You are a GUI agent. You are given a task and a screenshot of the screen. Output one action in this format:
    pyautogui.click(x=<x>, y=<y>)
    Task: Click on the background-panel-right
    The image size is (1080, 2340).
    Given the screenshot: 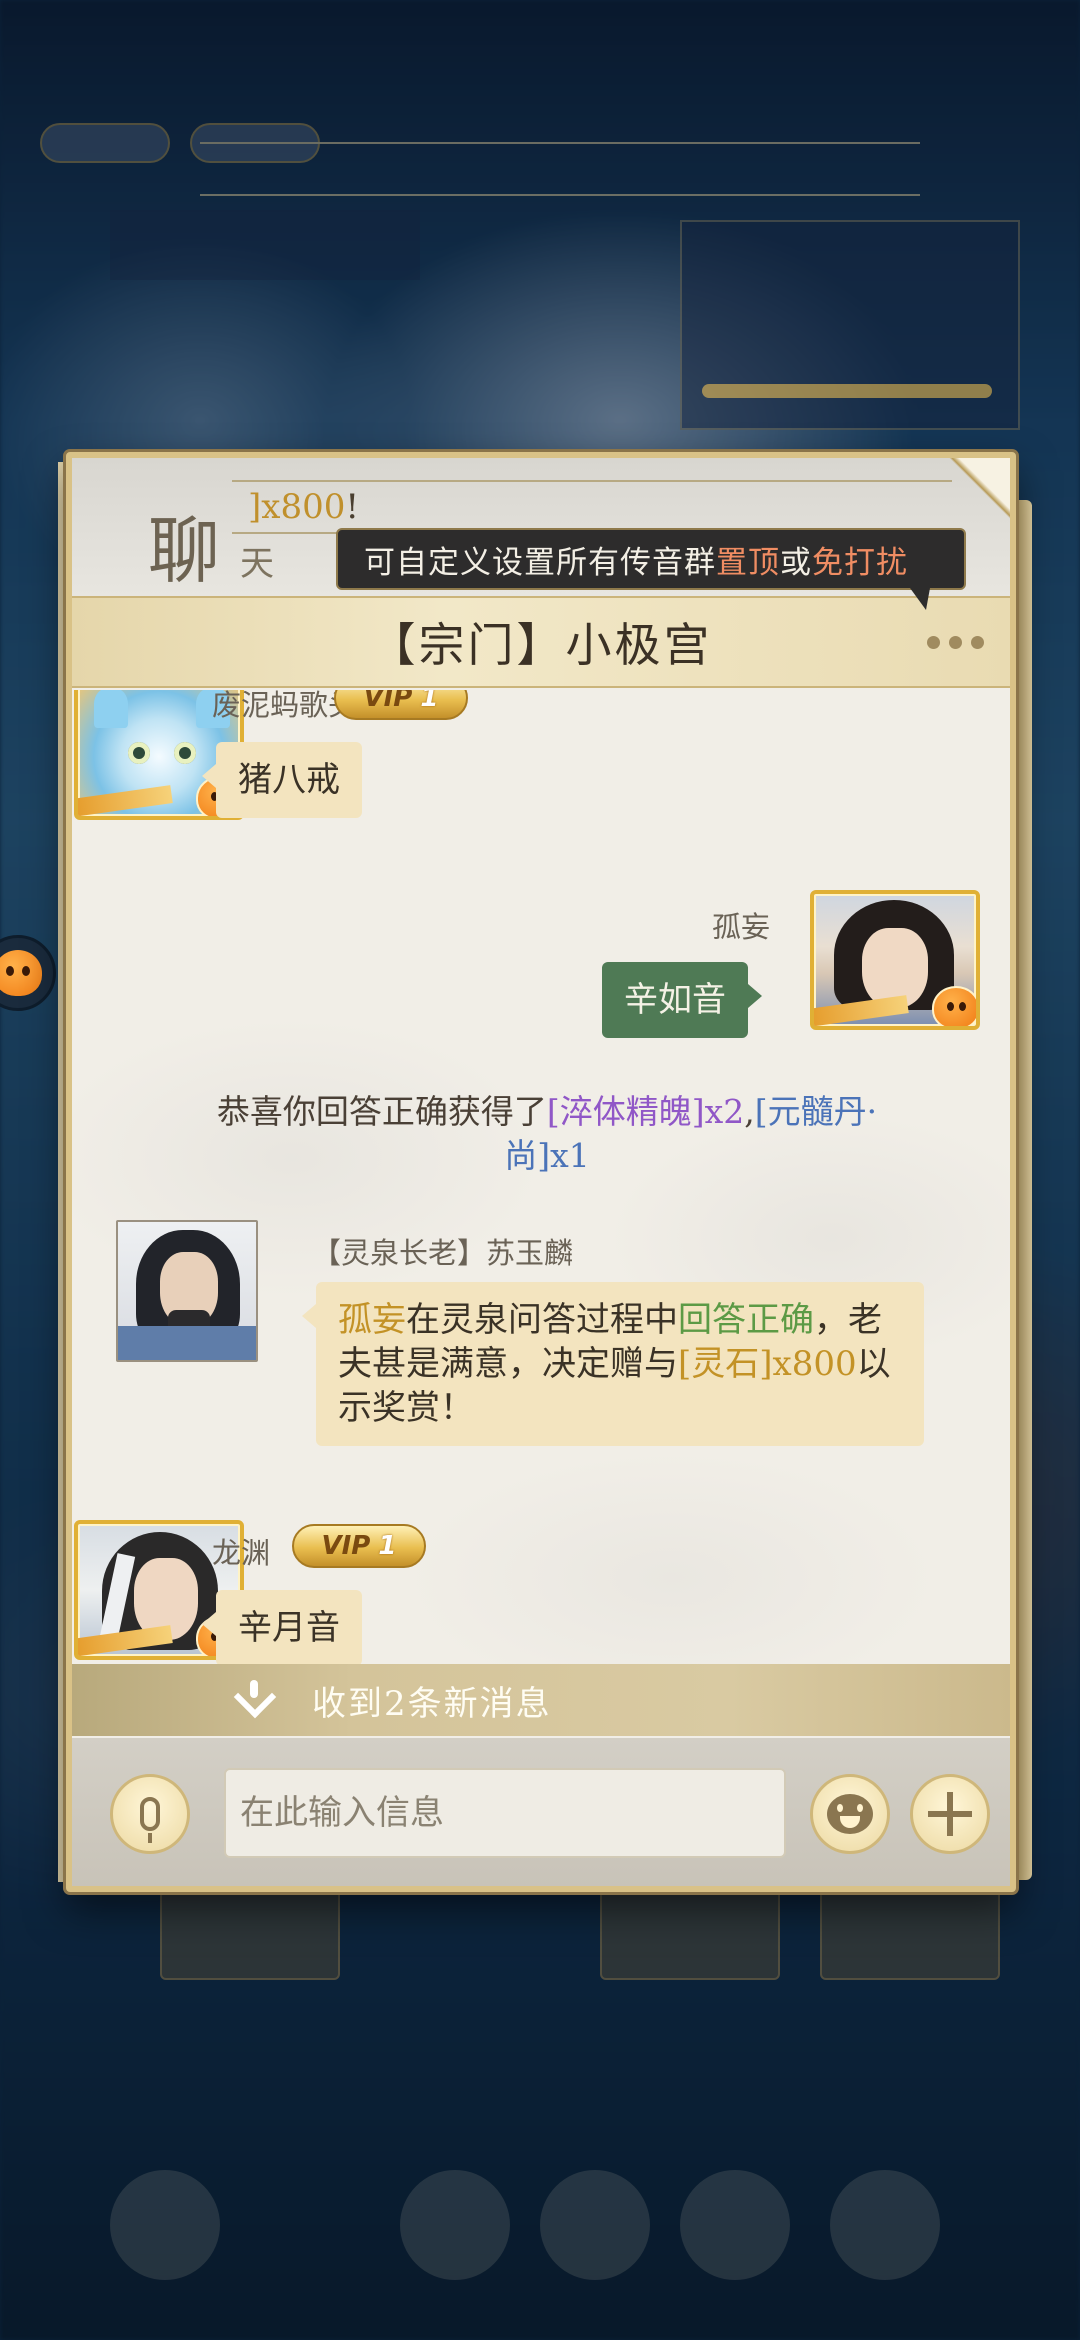 What is the action you would take?
    pyautogui.click(x=850, y=325)
    